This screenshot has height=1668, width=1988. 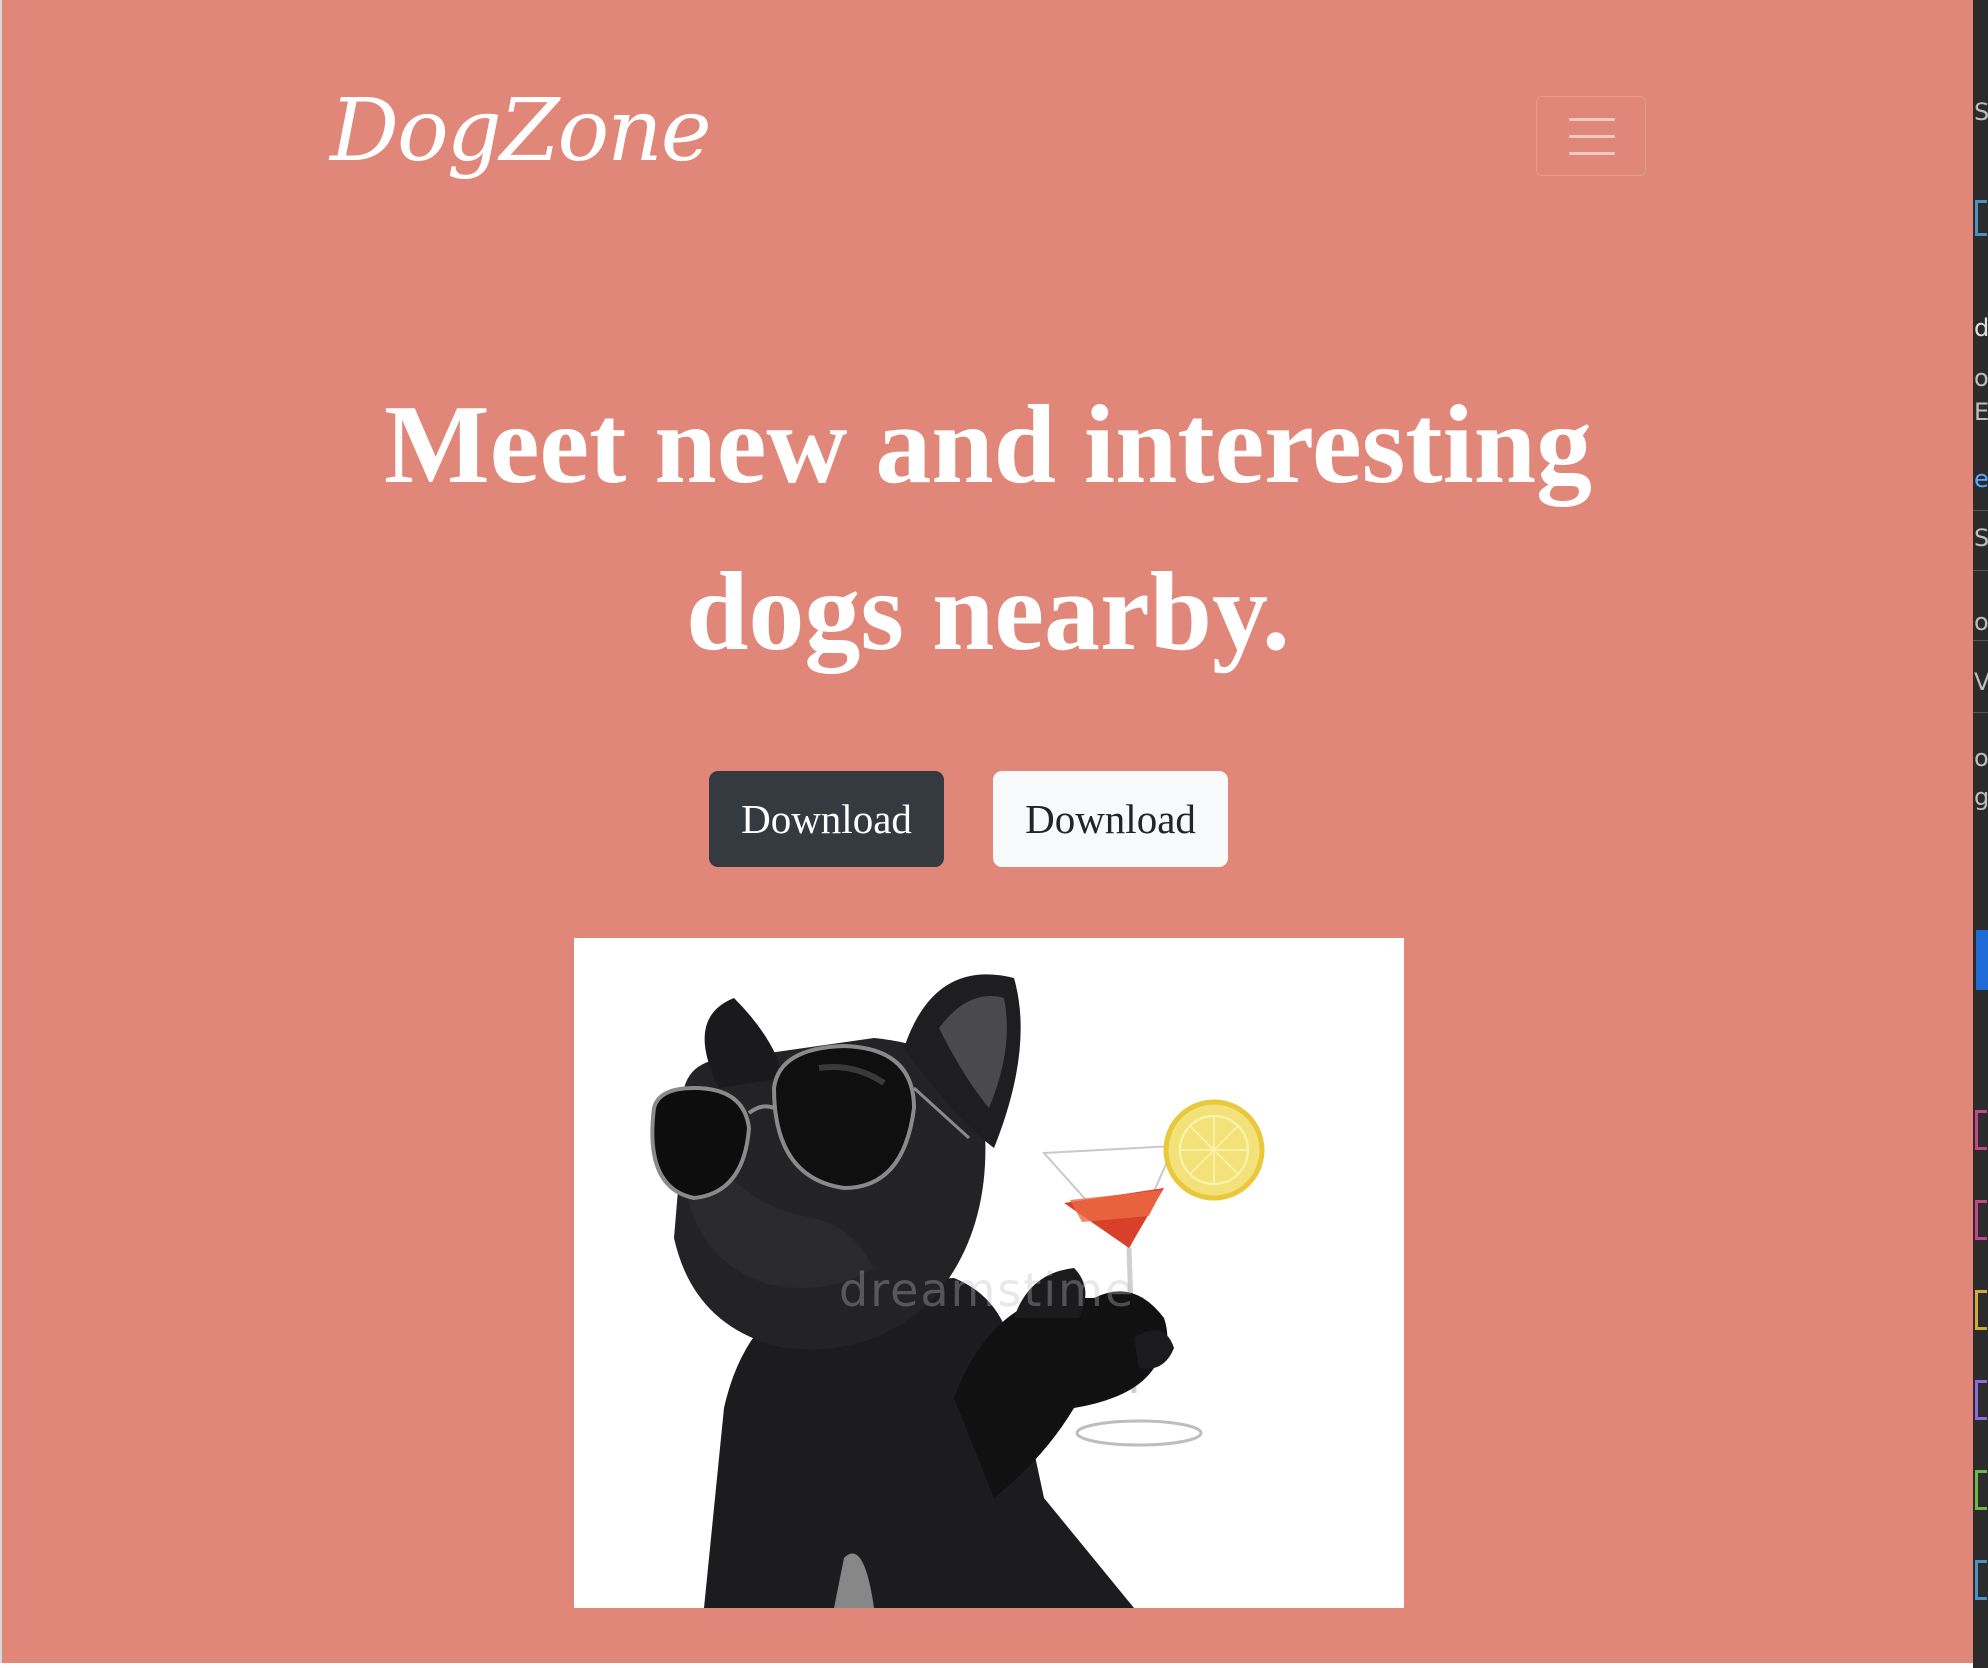 I want to click on devtools-highlight, so click(x=1982, y=960).